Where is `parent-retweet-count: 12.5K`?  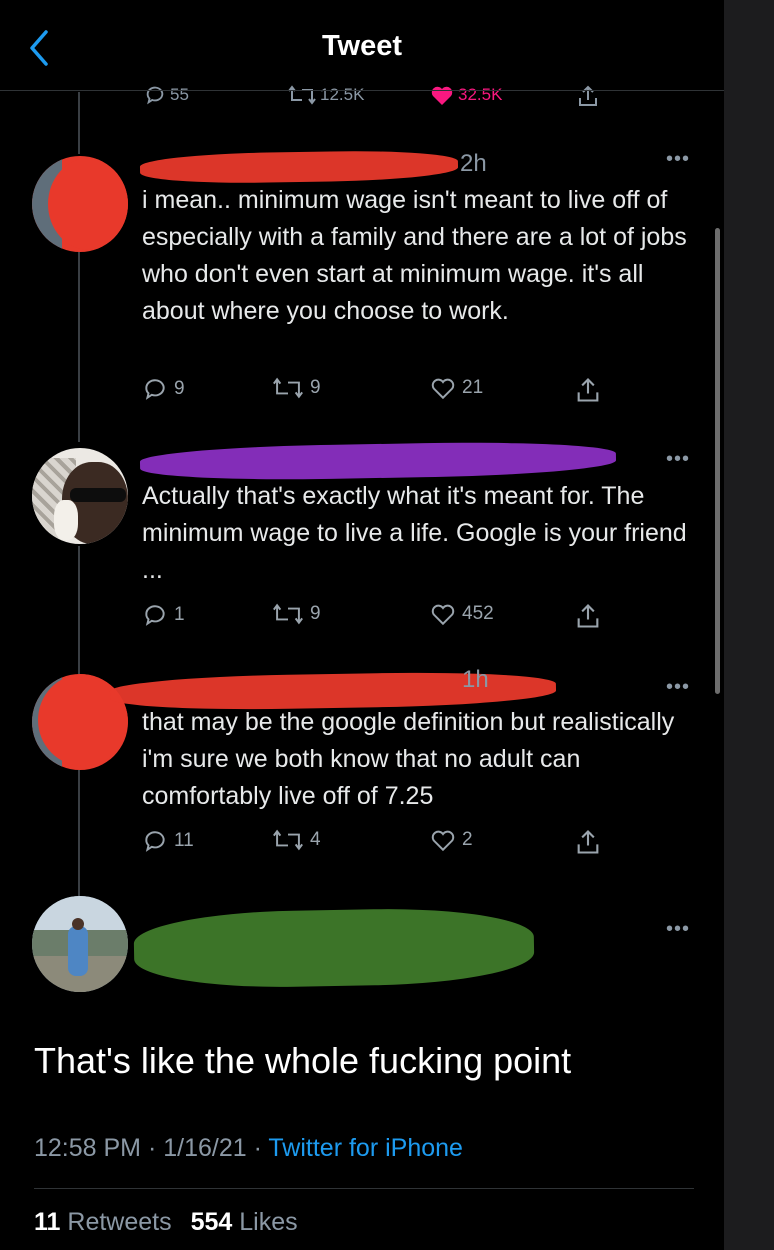
parent-retweet-count: 12.5K is located at coordinates (342, 94).